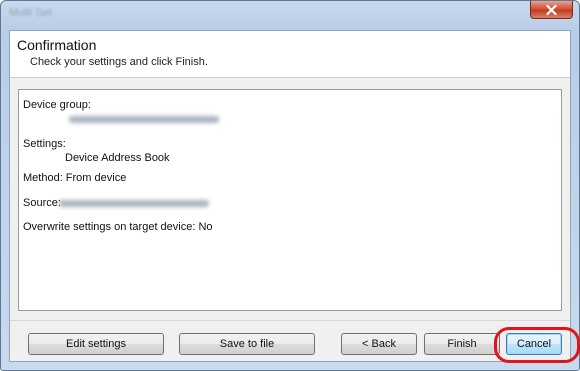 Image resolution: width=580 pixels, height=371 pixels. Describe the element at coordinates (534, 344) in the screenshot. I see `cancel-button: Cancel` at that location.